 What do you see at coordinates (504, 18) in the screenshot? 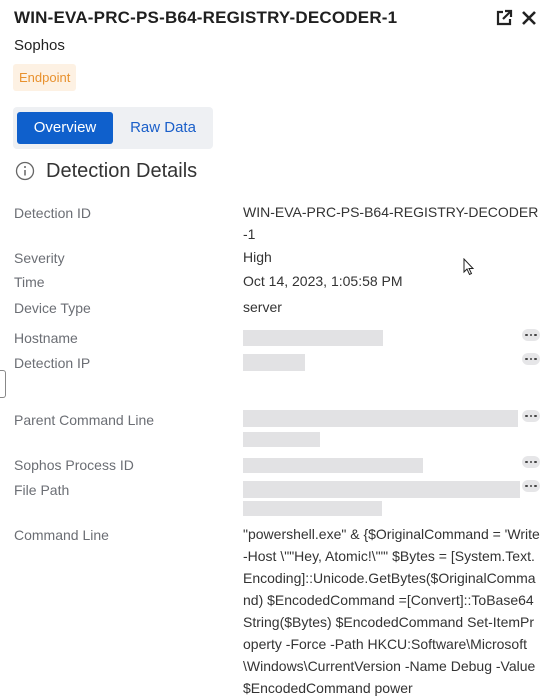
I see `external-link-icon` at bounding box center [504, 18].